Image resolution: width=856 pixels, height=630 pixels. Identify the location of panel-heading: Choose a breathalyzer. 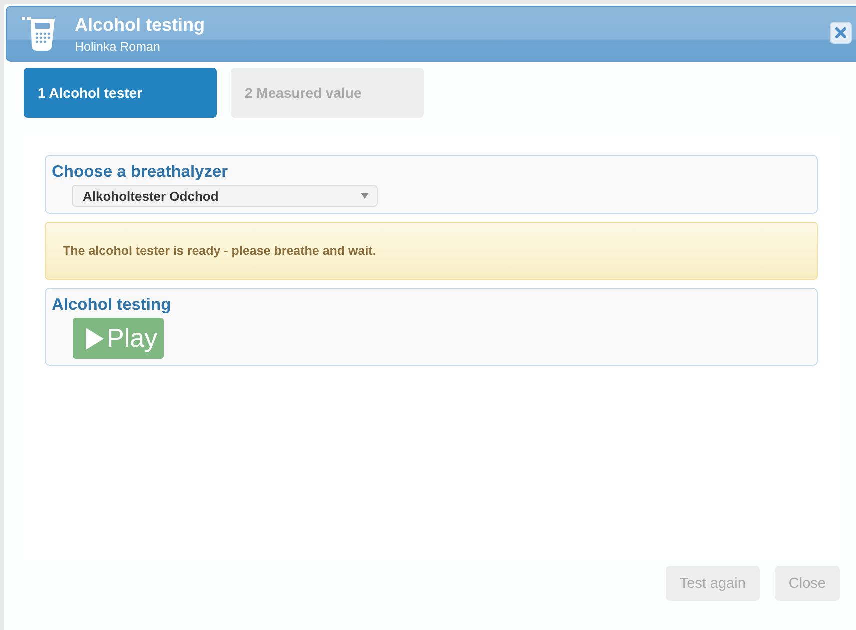
(140, 172).